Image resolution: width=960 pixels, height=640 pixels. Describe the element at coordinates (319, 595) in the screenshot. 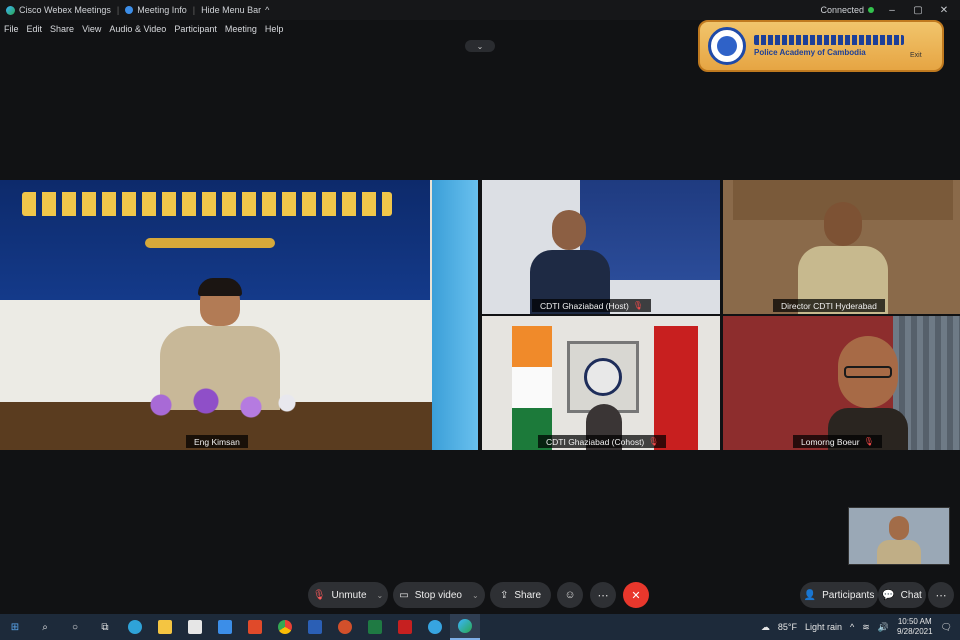

I see `mic-muted-icon: 🎙` at that location.